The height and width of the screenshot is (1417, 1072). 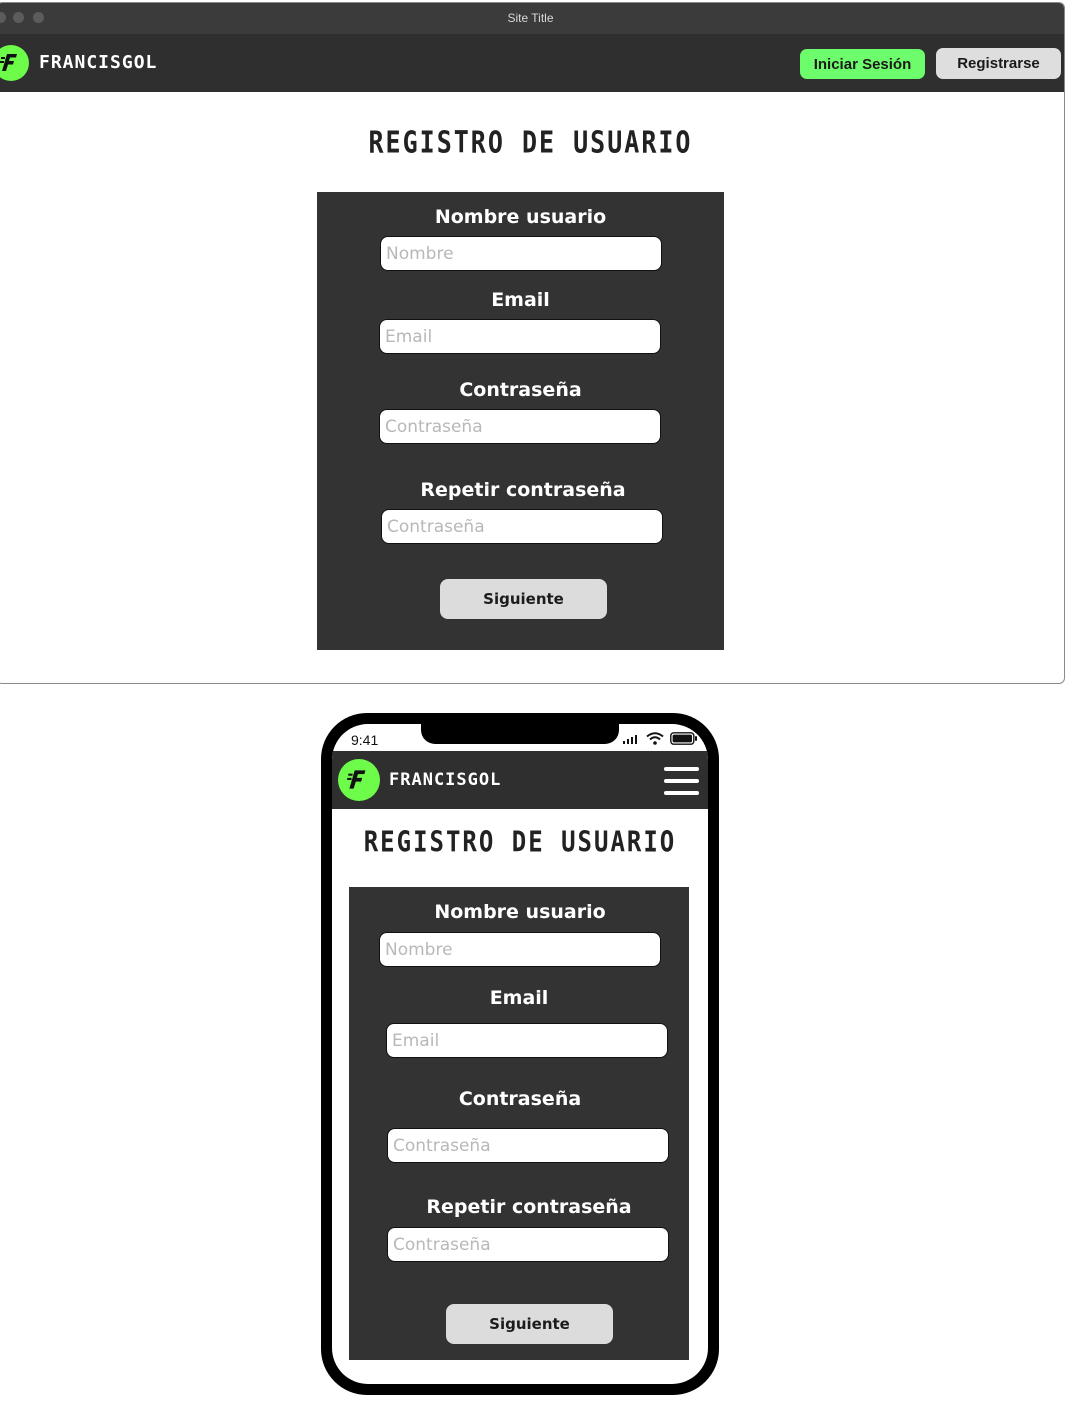 What do you see at coordinates (532, 63) in the screenshot?
I see `top-navbar: FRANCISGOL Iniciar Sesión Registrarse` at bounding box center [532, 63].